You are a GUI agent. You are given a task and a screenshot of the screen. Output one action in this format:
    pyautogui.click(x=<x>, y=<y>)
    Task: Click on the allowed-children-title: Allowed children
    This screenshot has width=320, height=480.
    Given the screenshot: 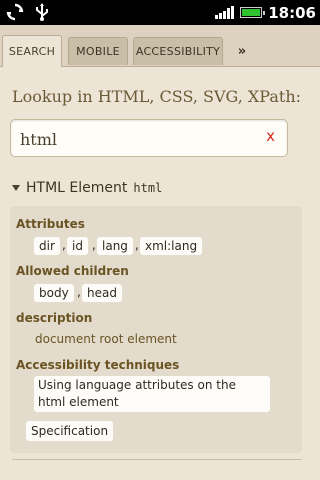 What is the action you would take?
    pyautogui.click(x=72, y=271)
    